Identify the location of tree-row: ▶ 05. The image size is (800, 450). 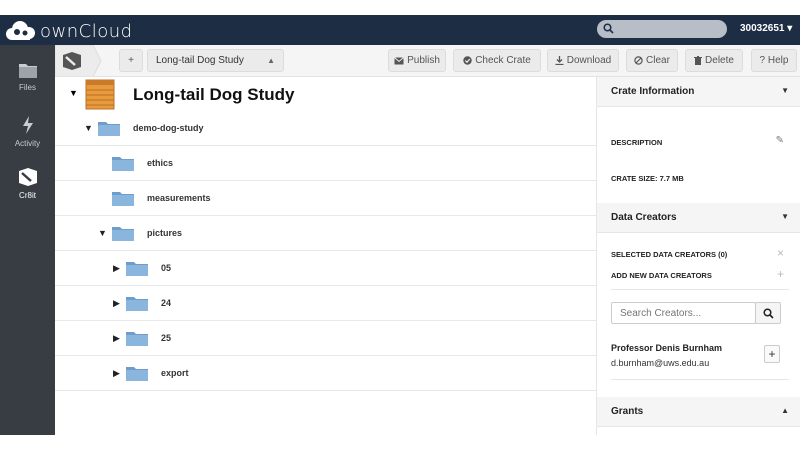
(325, 268).